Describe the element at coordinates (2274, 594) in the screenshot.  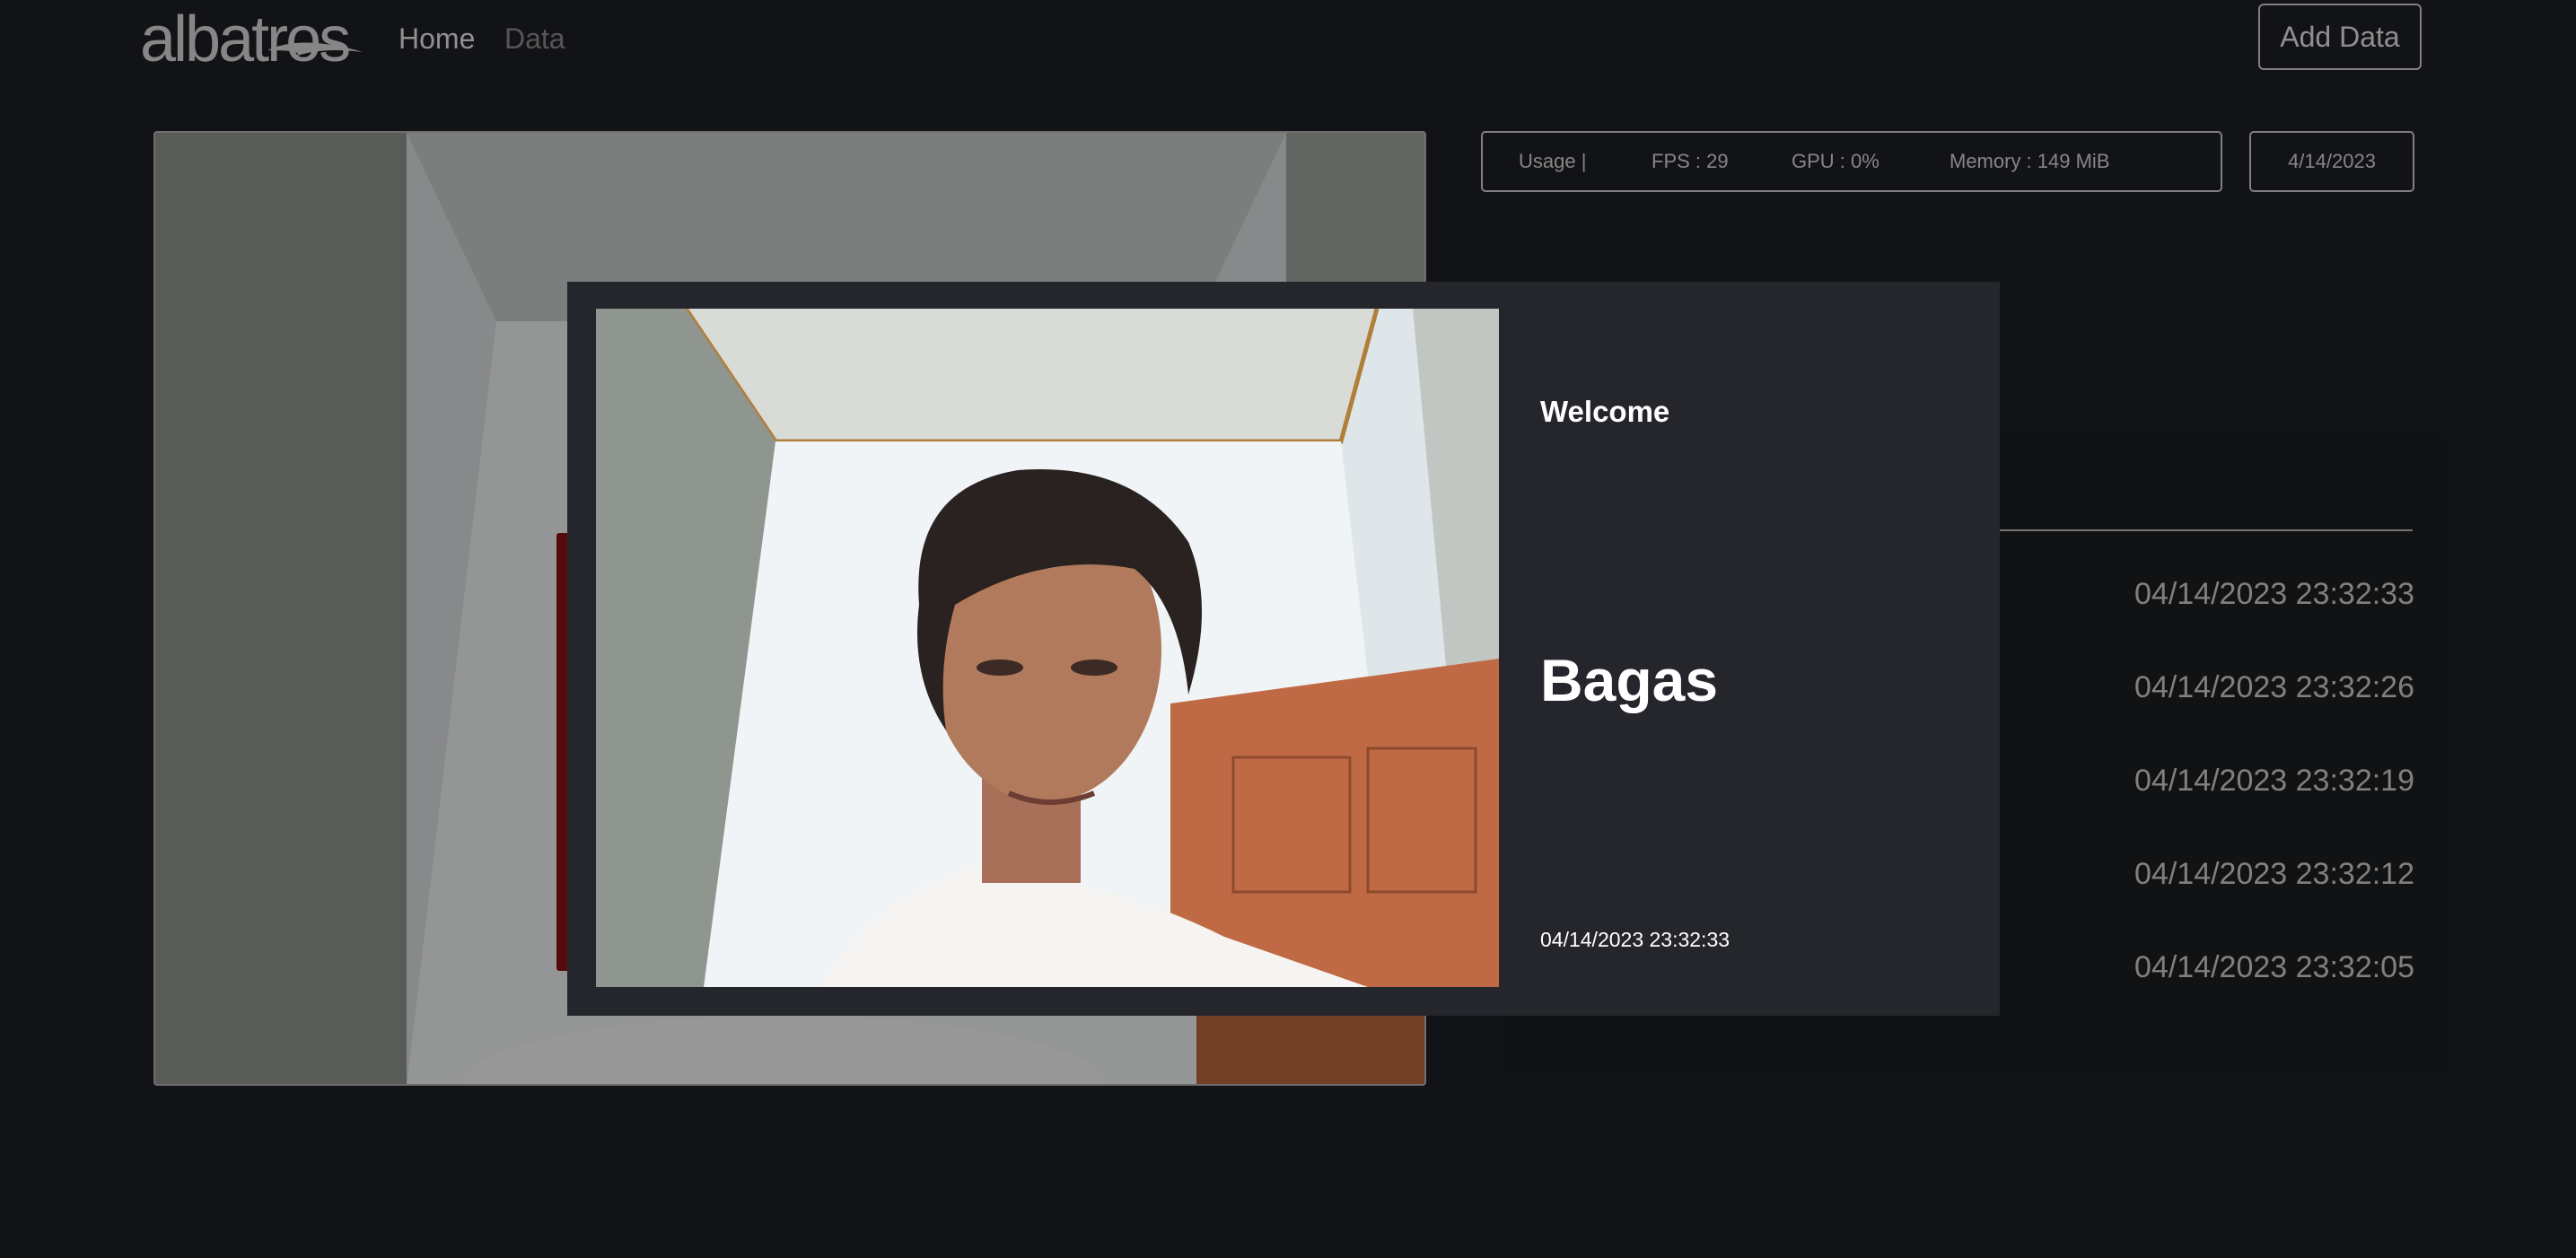
I see `history-entry: 04/14/2023 23:32:33` at that location.